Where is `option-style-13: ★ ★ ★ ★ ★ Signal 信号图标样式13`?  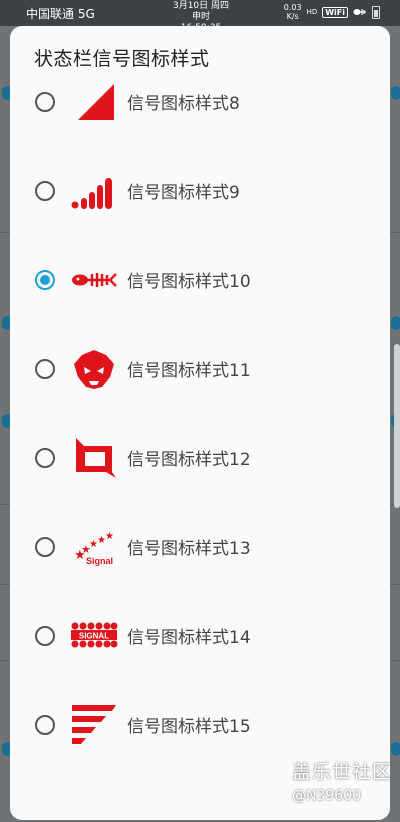
option-style-13: ★ ★ ★ ★ ★ Signal 信号图标样式13 is located at coordinates (200, 546).